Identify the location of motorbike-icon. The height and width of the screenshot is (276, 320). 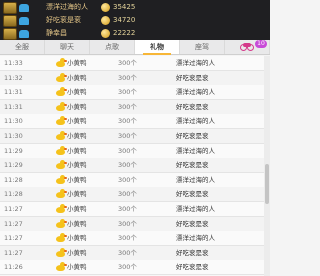
(247, 47).